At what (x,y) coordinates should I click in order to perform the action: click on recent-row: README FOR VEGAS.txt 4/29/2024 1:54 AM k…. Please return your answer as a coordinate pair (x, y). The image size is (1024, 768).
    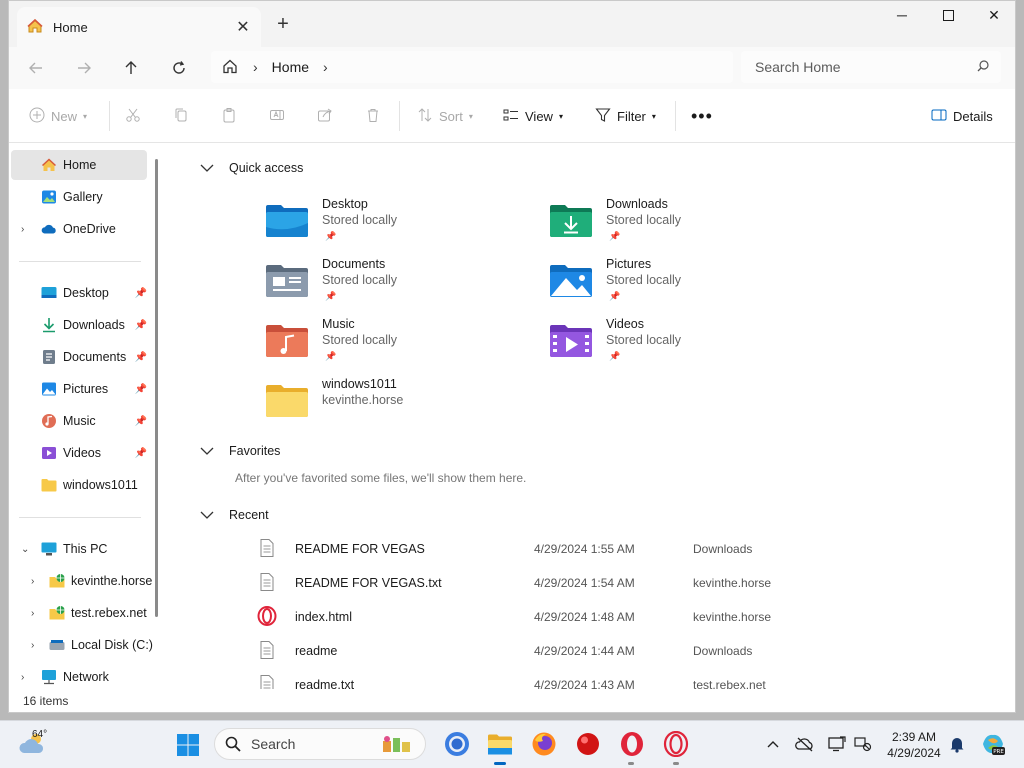
    Looking at the image, I should click on (567, 583).